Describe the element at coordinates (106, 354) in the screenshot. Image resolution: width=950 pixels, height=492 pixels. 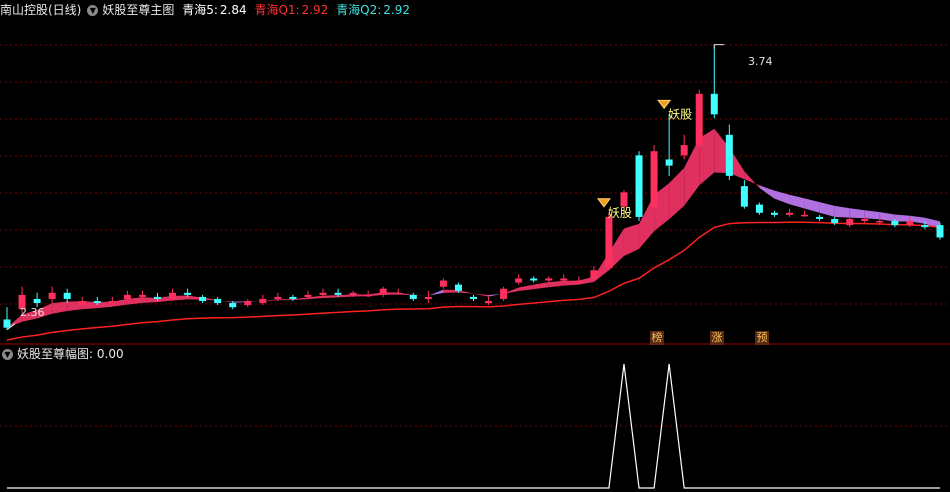
I see `sub-indicator-value: : 0.00` at that location.